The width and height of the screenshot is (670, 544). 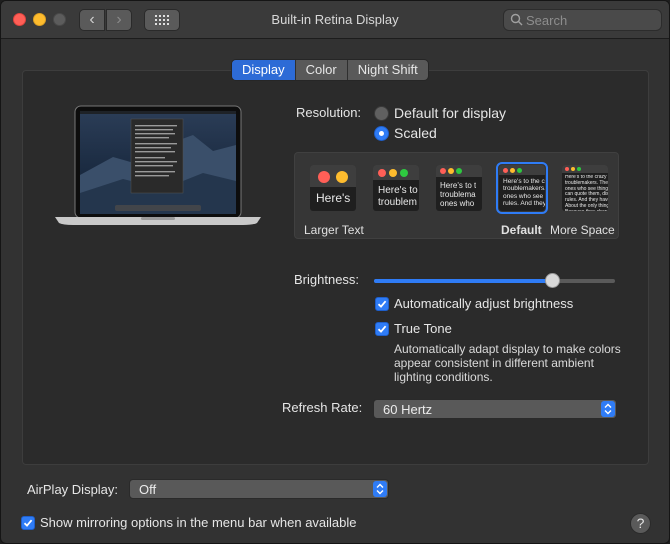 I want to click on search-input, so click(x=591, y=20).